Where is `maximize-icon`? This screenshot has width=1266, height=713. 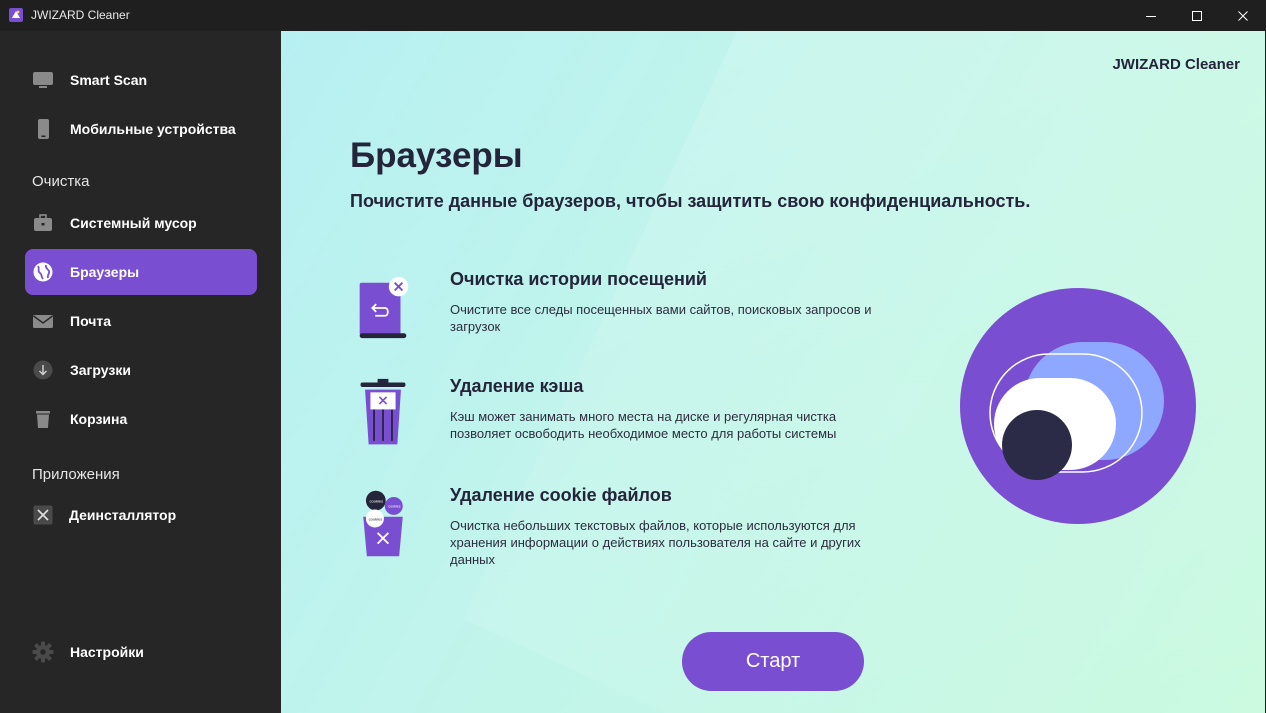
maximize-icon is located at coordinates (1197, 15).